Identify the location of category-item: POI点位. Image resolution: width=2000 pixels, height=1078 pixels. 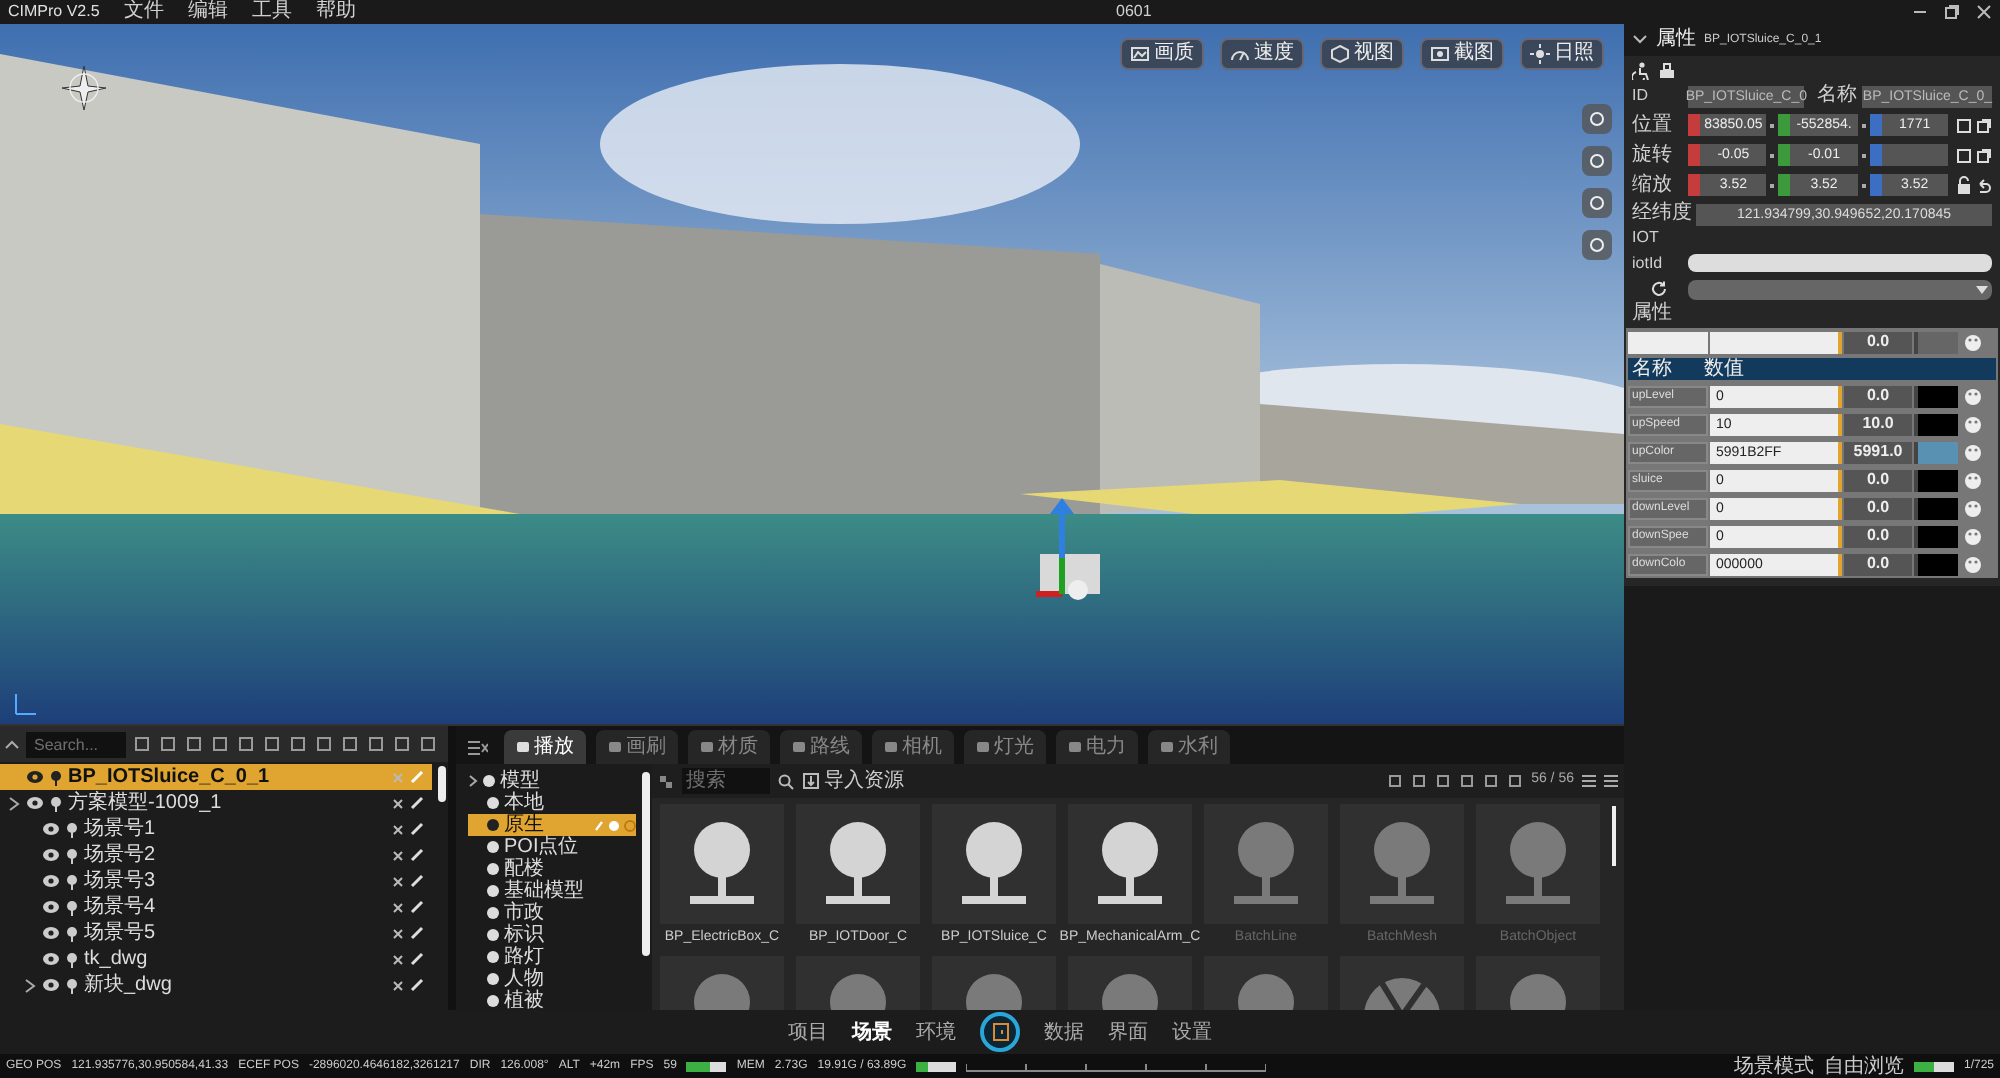
(552, 847).